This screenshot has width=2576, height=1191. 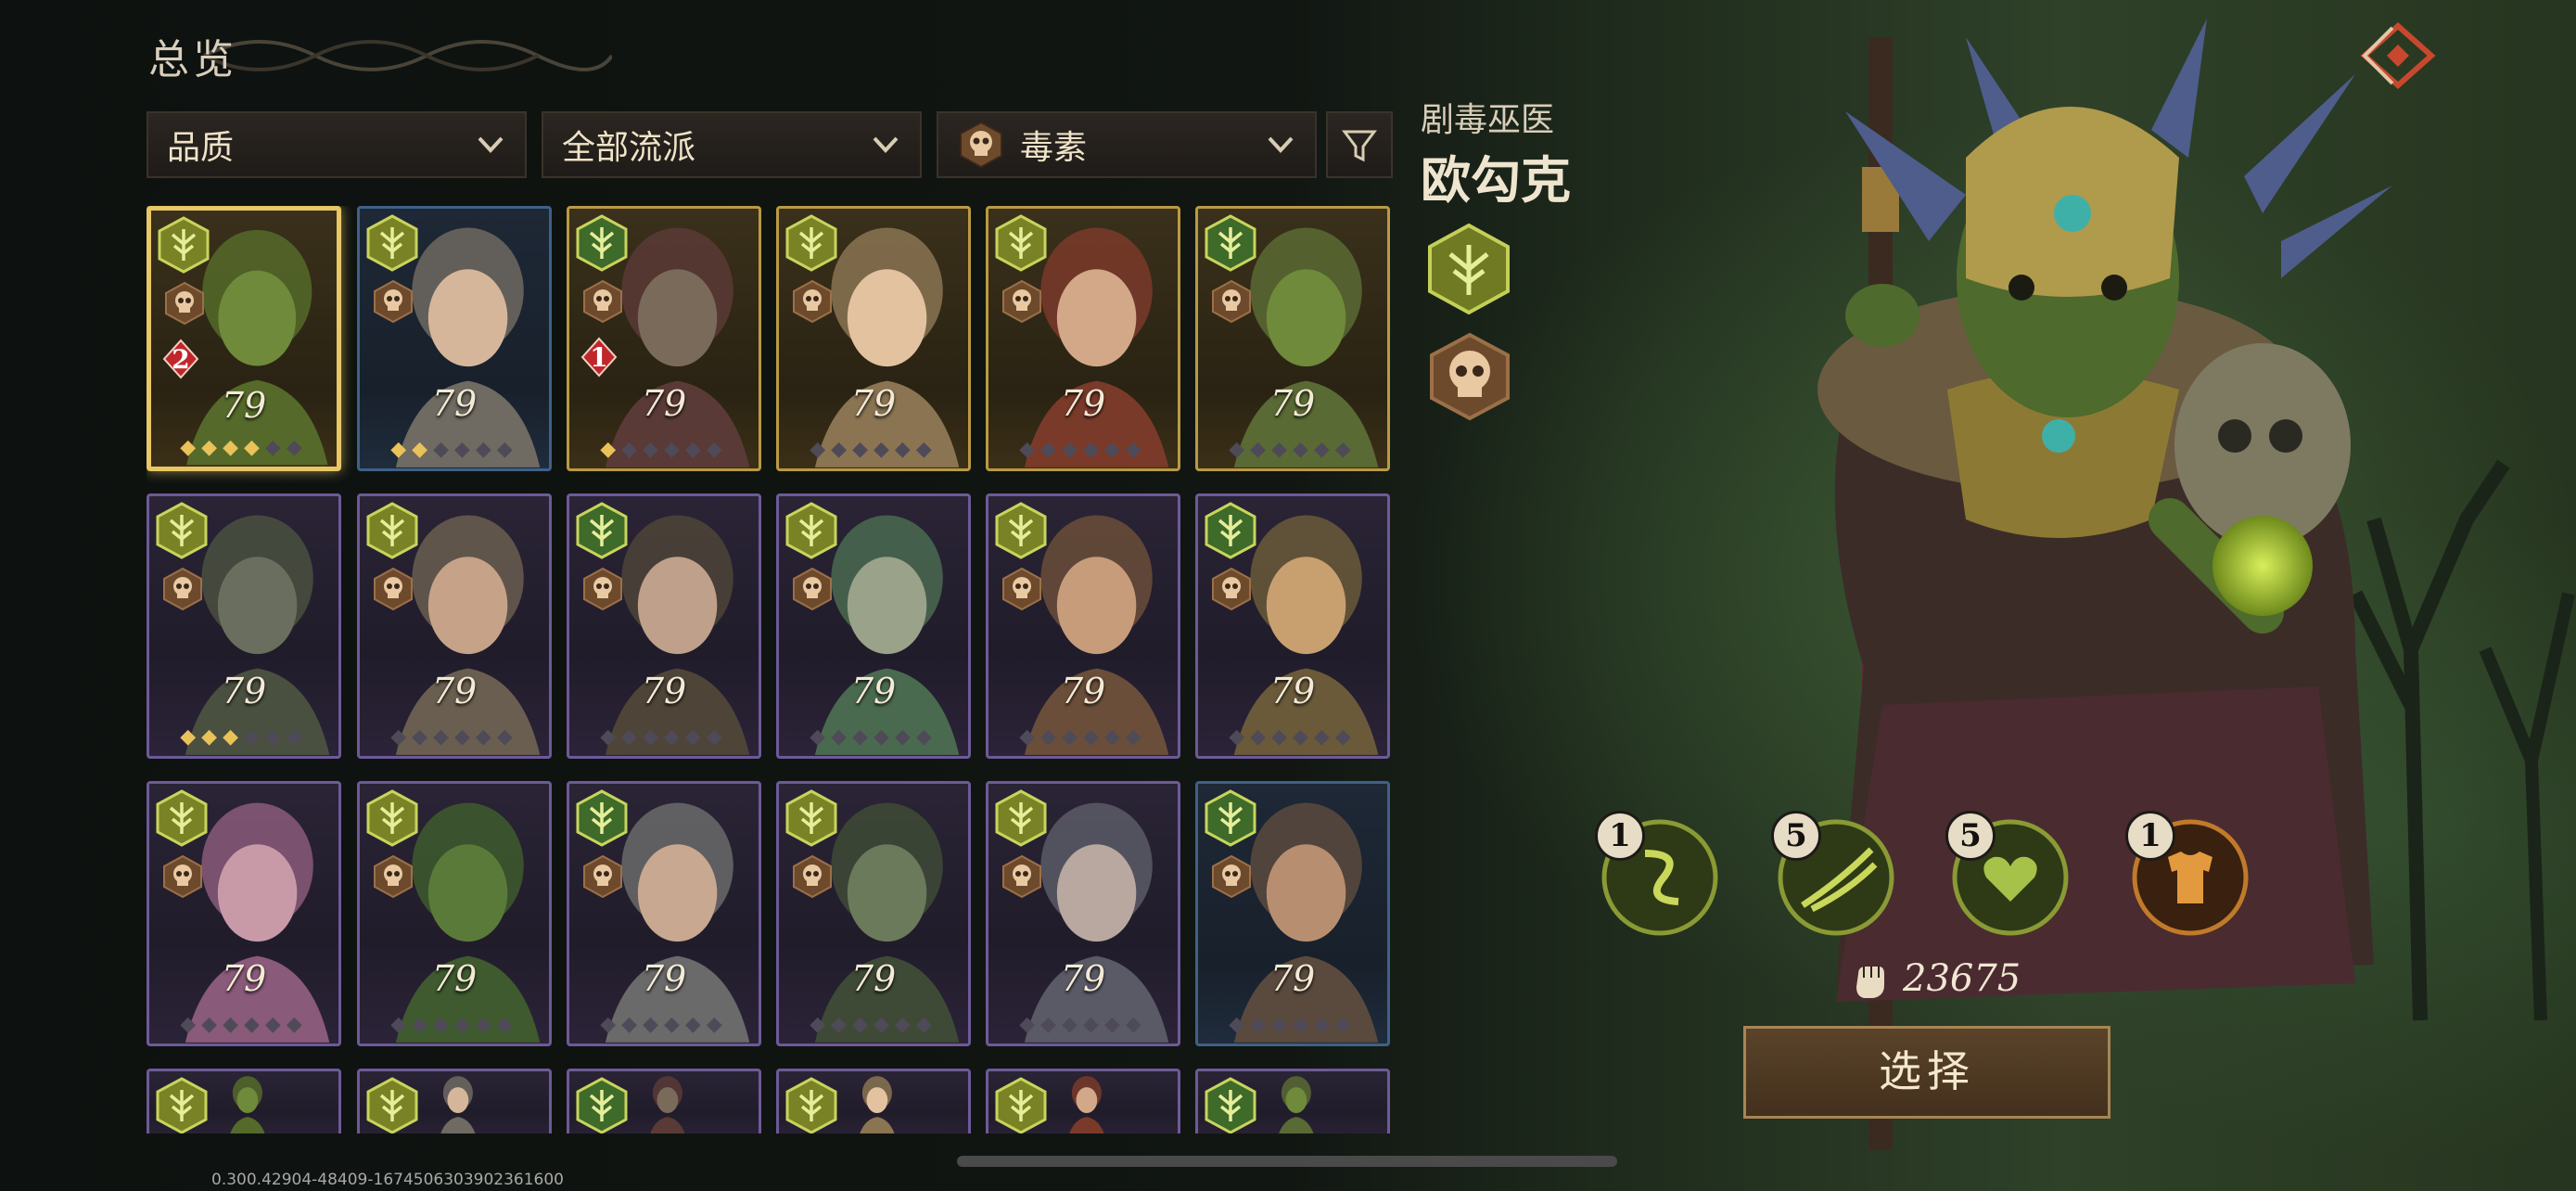 I want to click on skill-slash: 5, so click(x=1834, y=875).